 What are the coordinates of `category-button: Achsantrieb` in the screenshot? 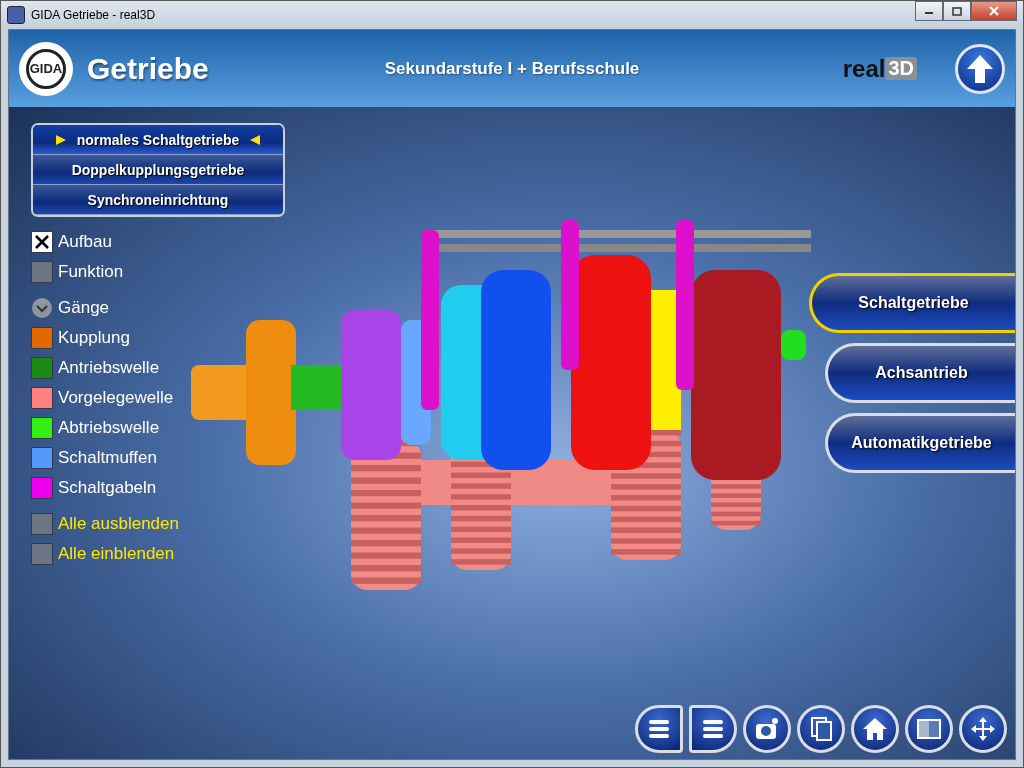 It's located at (920, 373).